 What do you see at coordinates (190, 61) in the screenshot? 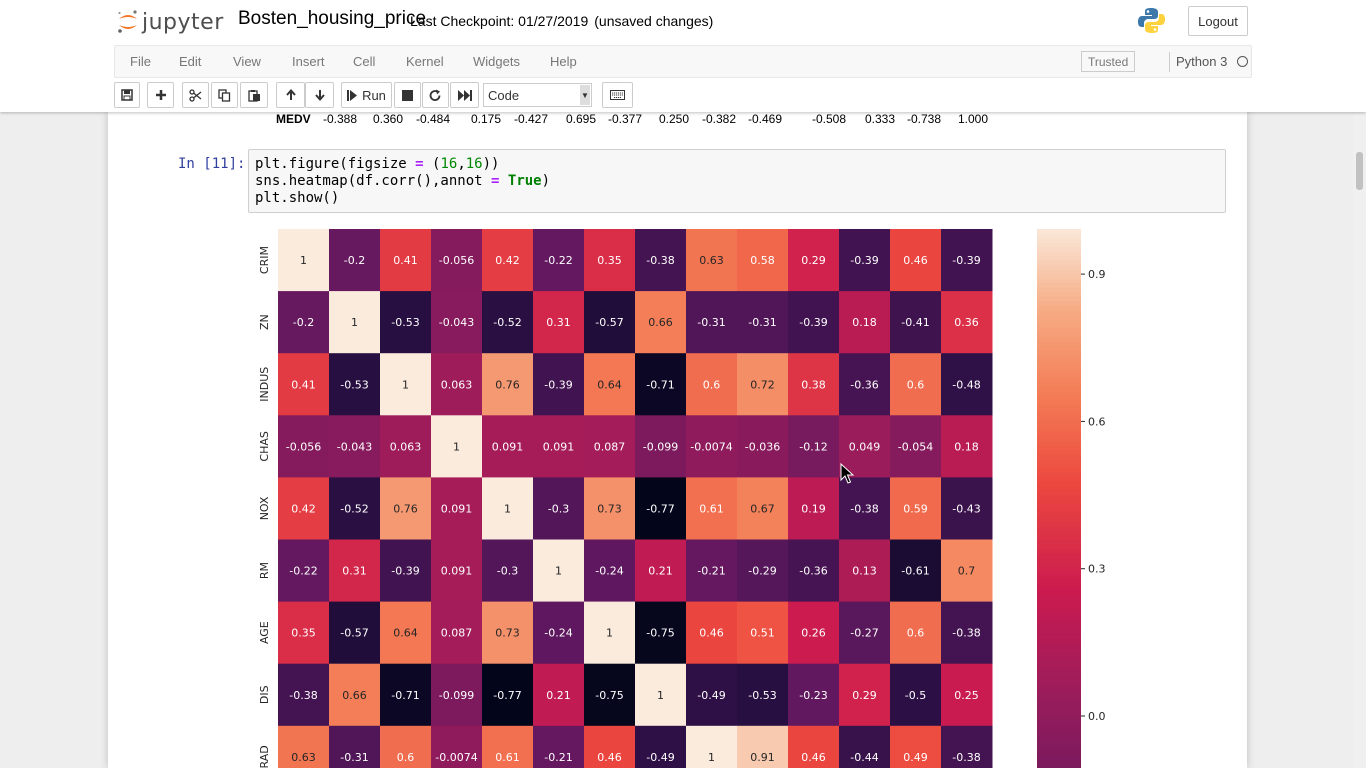
I see `menu-edit: Edit` at bounding box center [190, 61].